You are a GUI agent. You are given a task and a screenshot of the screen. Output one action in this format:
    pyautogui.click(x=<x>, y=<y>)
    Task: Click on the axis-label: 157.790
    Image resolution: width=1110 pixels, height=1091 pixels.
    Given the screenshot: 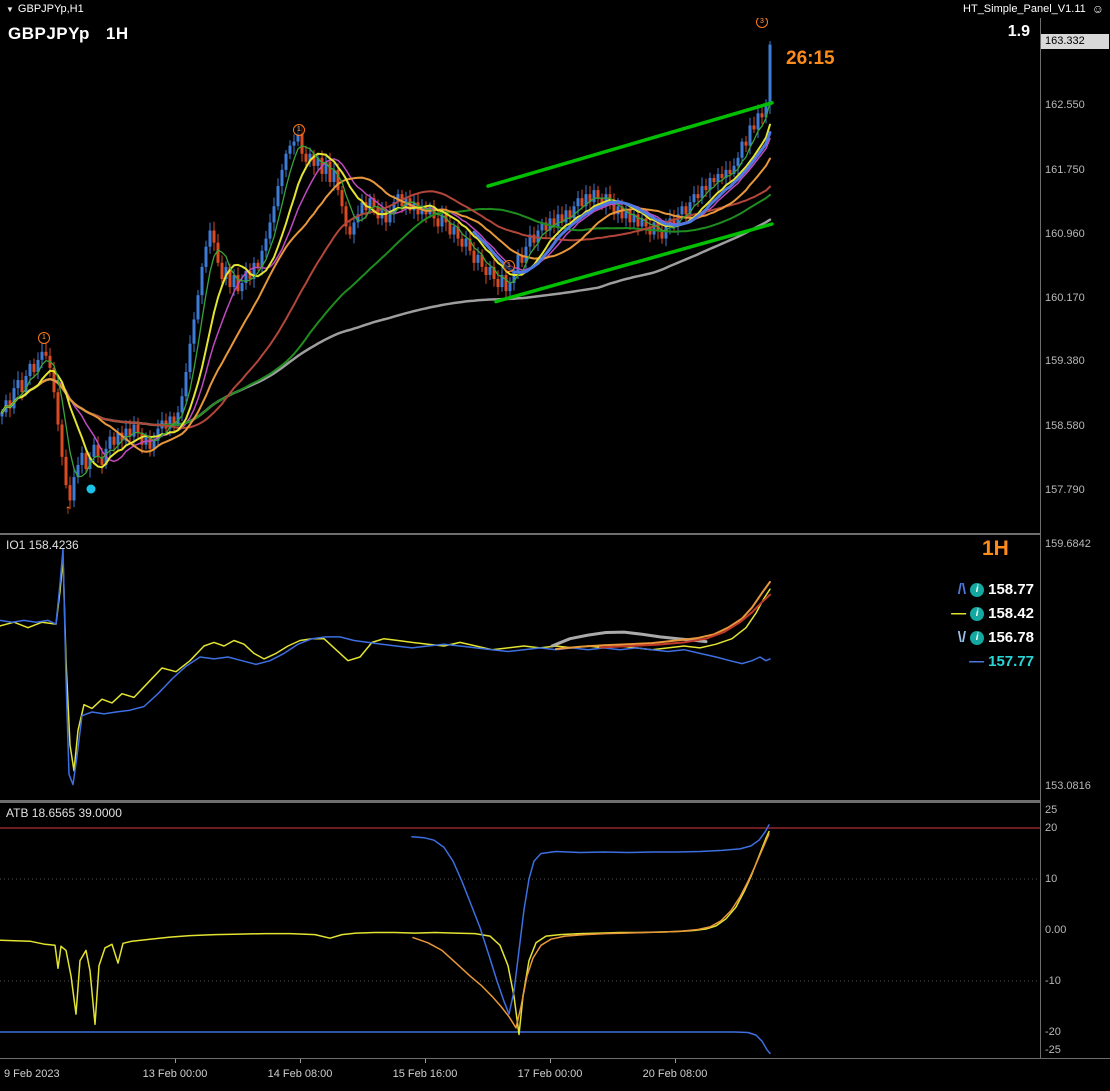 What is the action you would take?
    pyautogui.click(x=1065, y=490)
    